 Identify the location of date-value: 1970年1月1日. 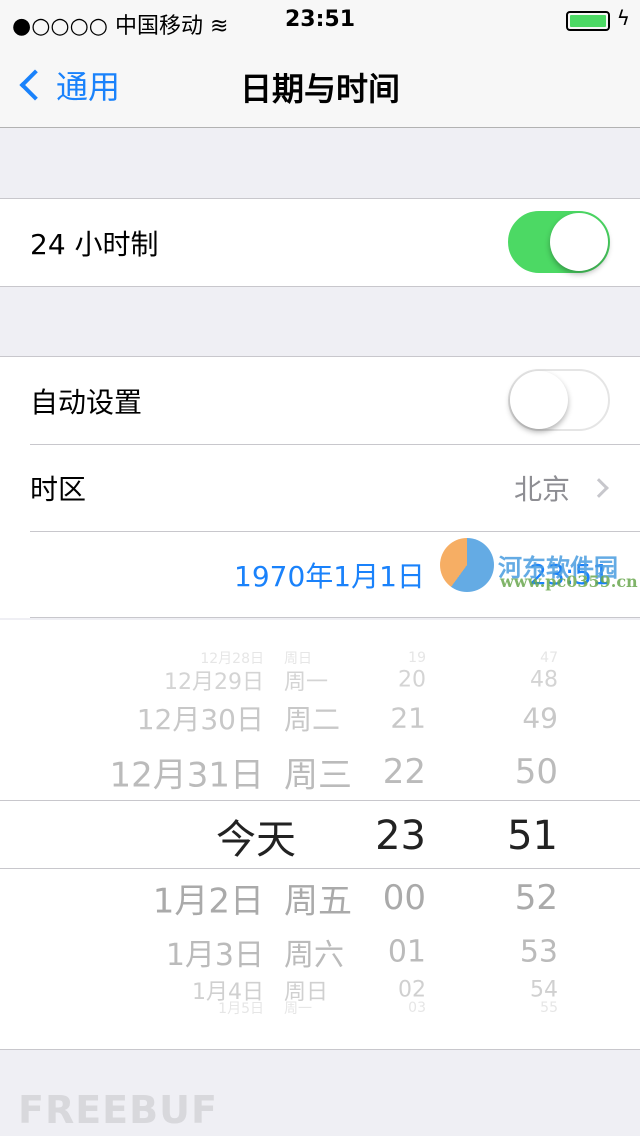
(329, 576).